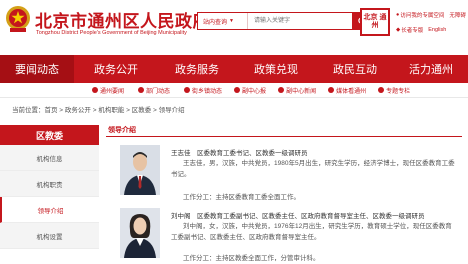  Describe the element at coordinates (28, 110) in the screenshot. I see `breadcrumb-label: 当前位置：` at that location.